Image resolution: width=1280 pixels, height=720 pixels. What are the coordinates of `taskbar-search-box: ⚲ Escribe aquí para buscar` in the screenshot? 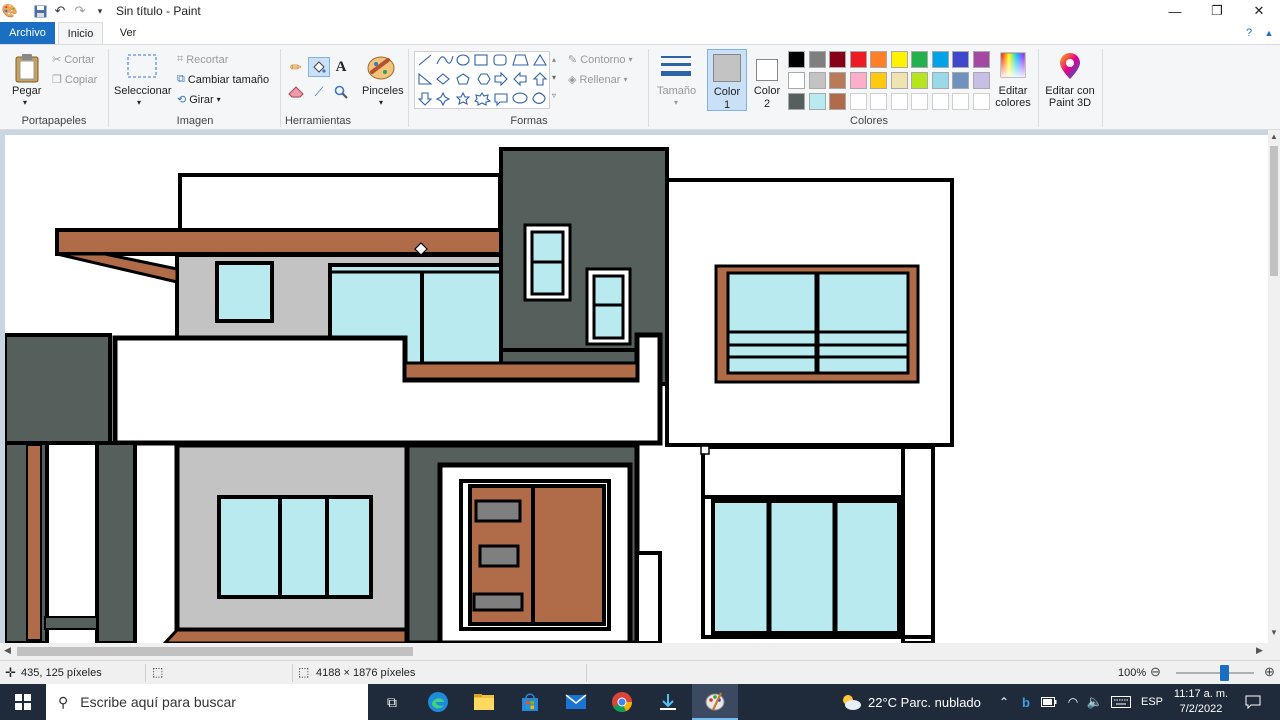 It's located at (207, 702).